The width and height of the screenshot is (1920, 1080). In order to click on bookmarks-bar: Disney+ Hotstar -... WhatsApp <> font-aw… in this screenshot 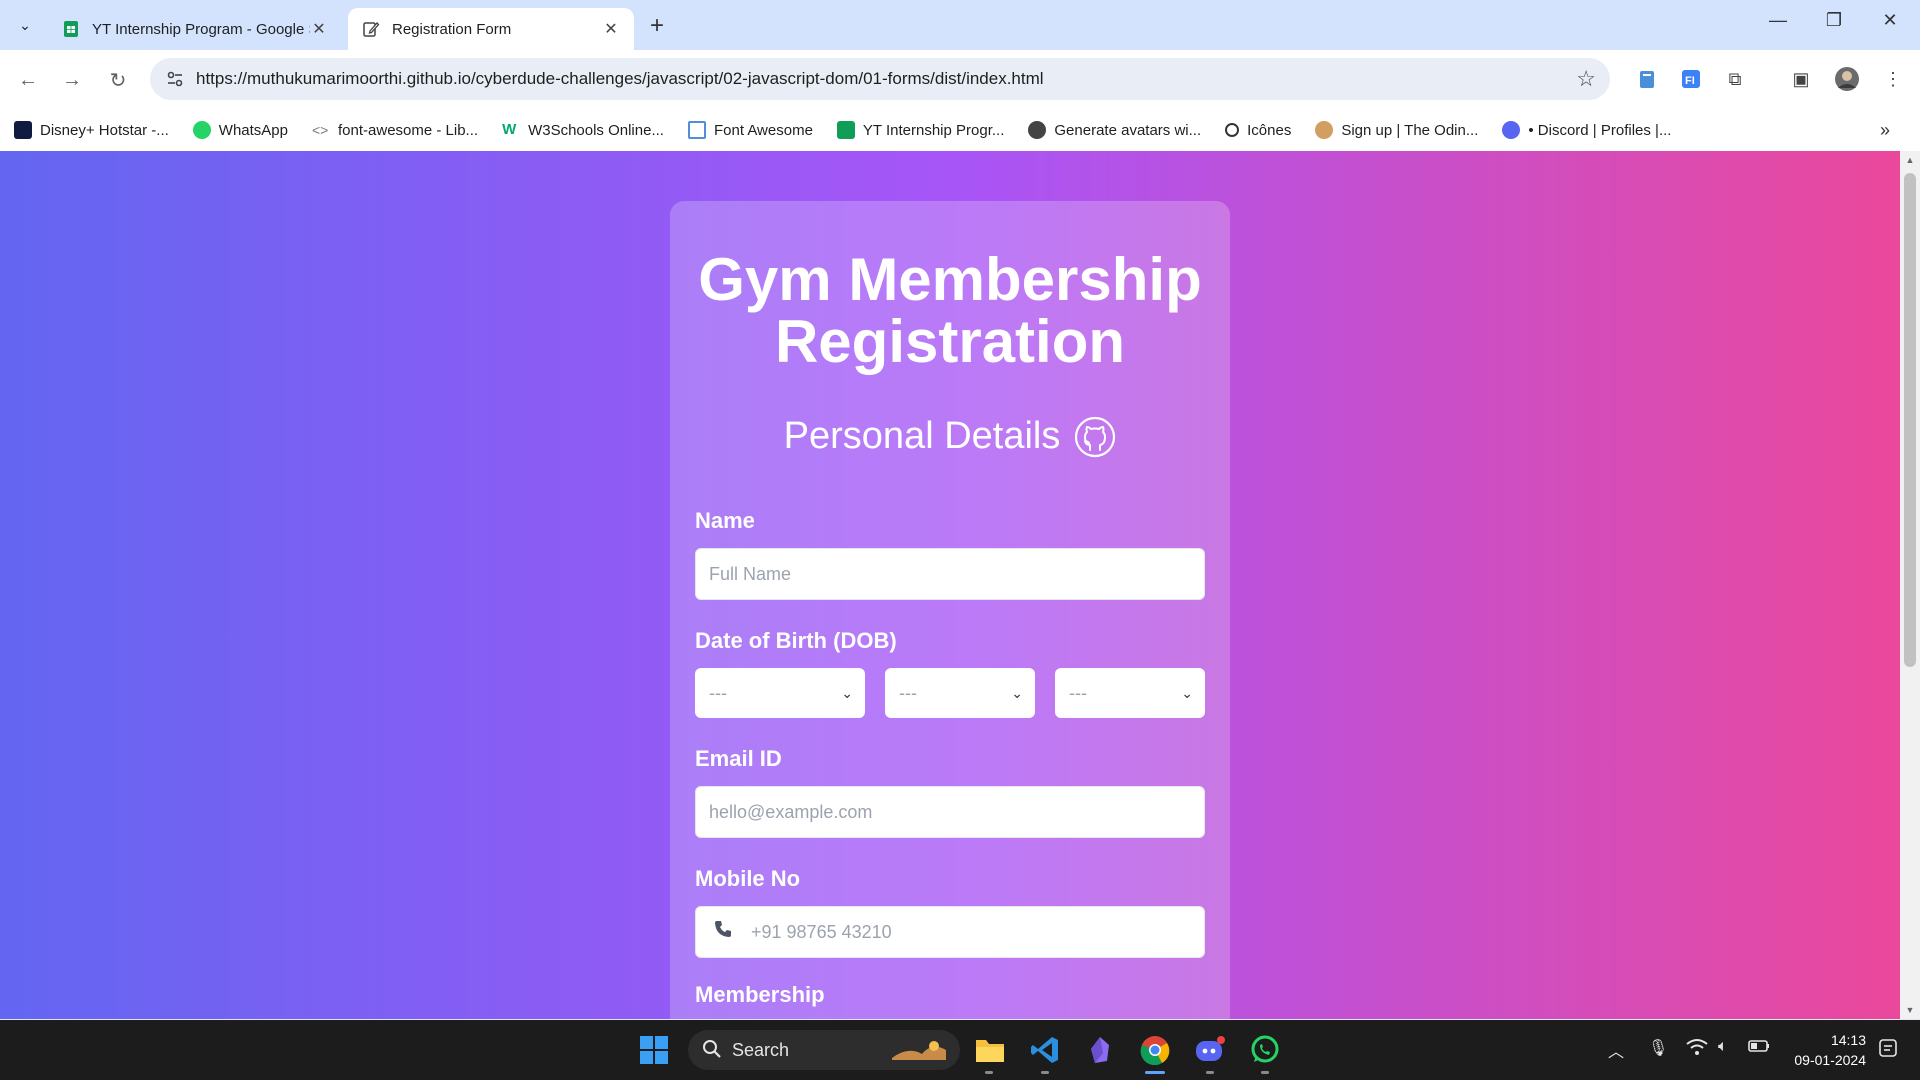, I will do `click(960, 130)`.